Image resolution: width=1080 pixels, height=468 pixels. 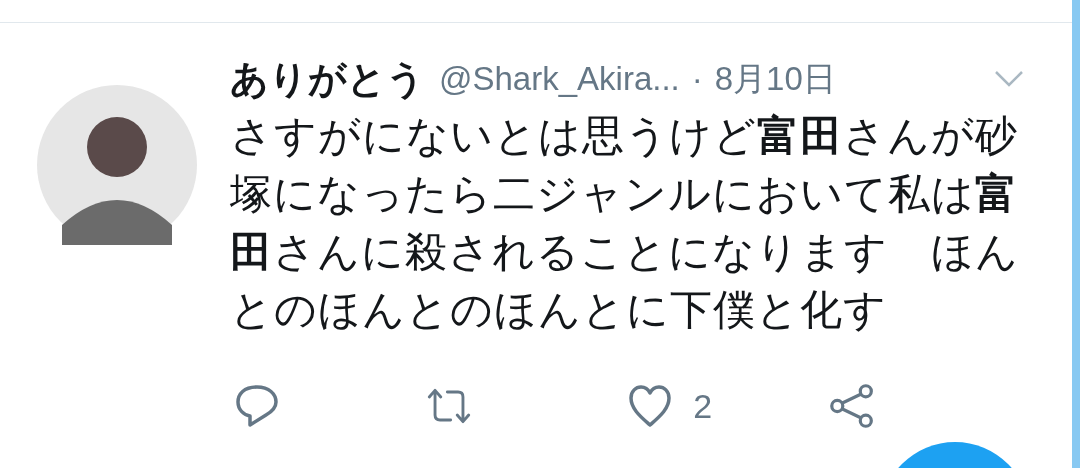 I want to click on avatar, so click(x=117, y=165).